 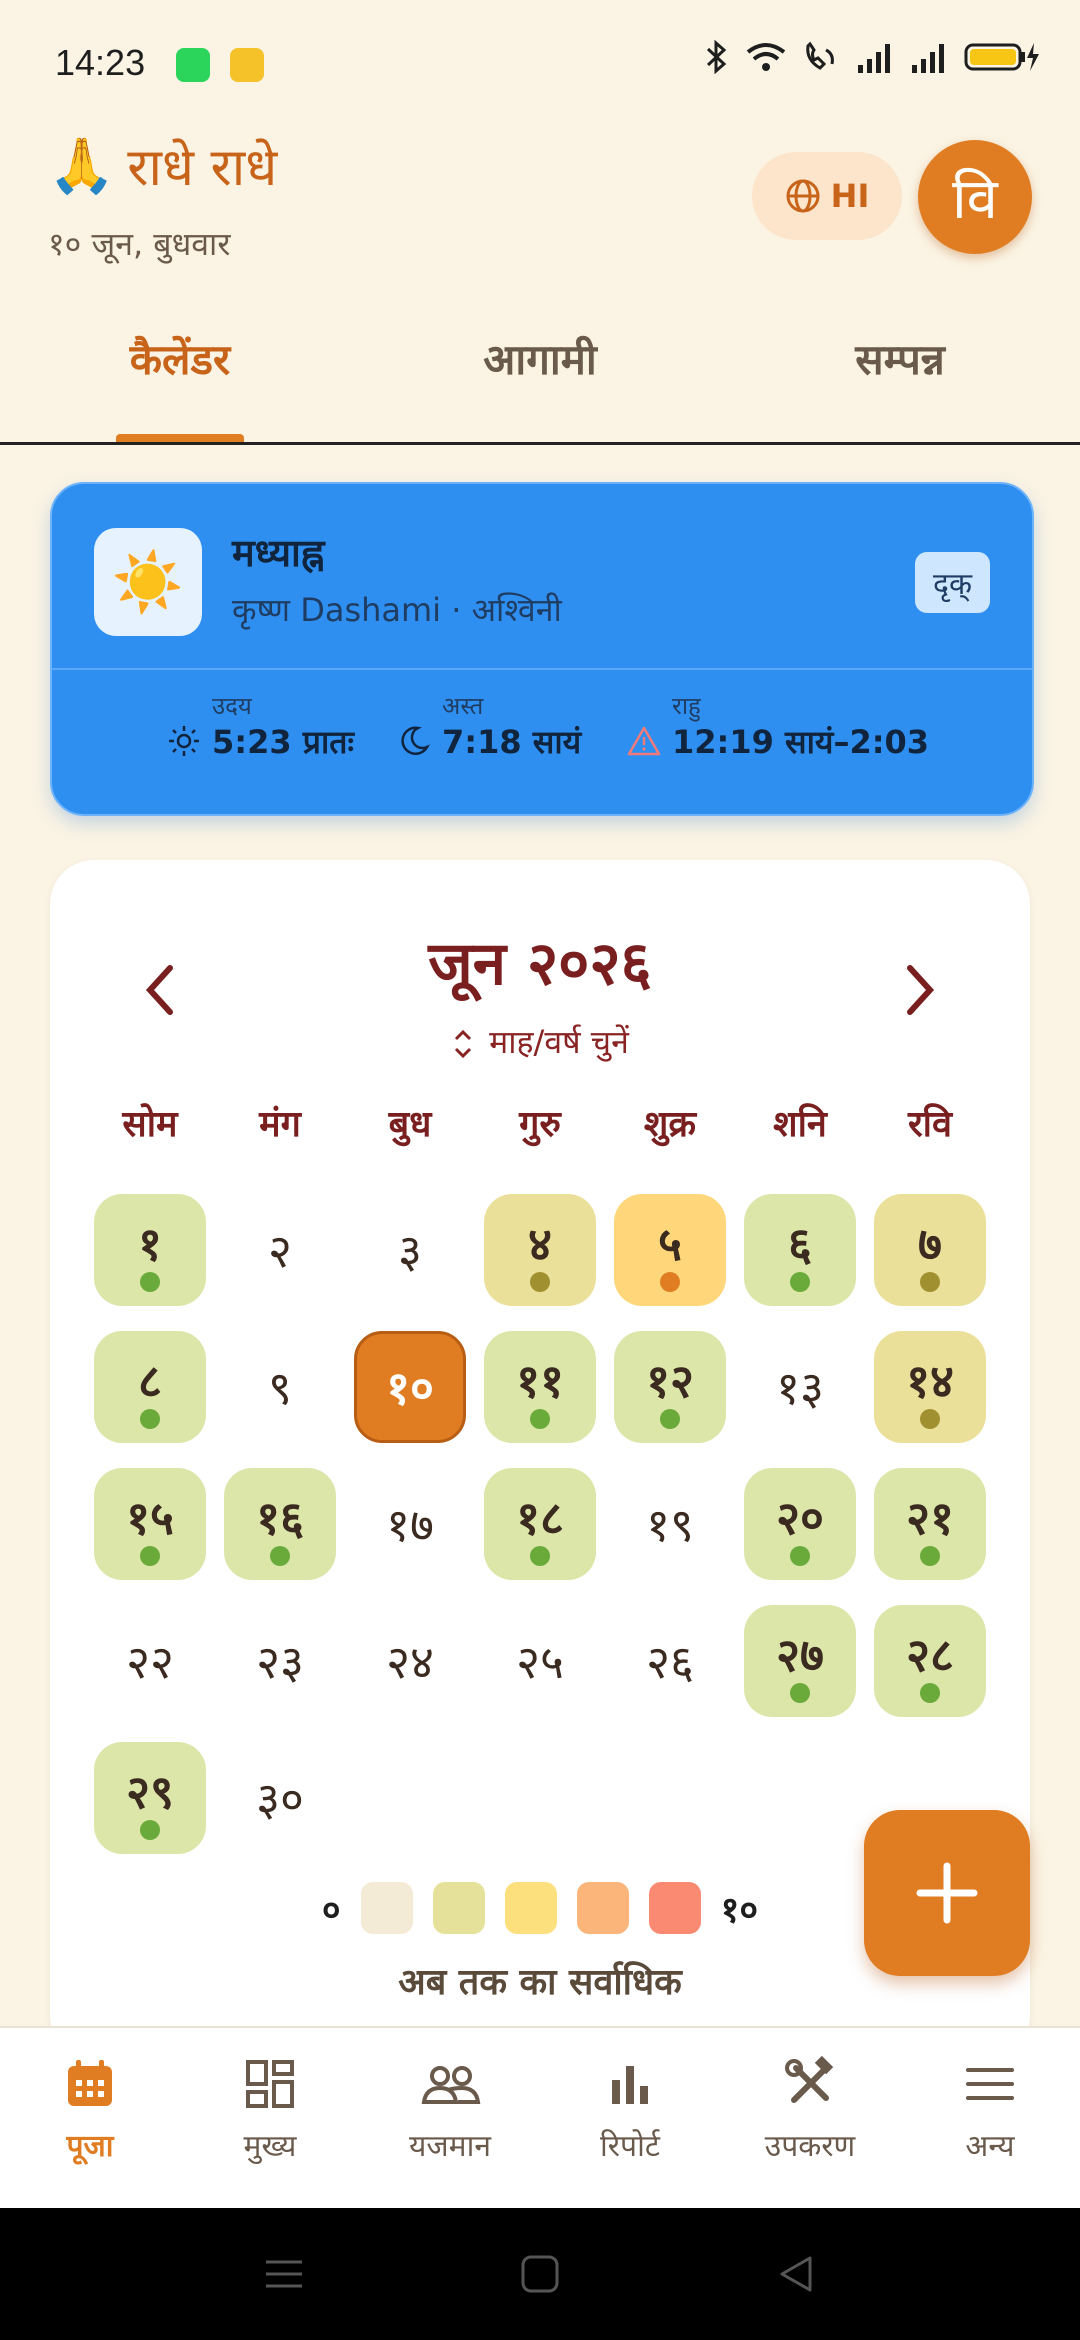 I want to click on day-number: ४, so click(x=540, y=1244).